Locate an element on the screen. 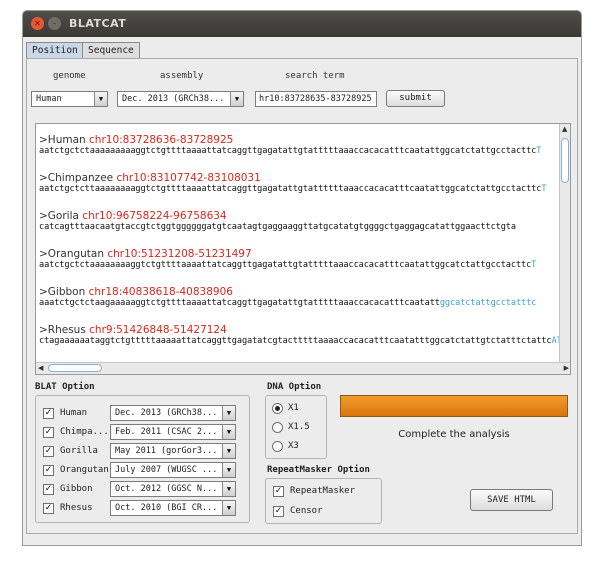  vertical-scrollbar: ▲ is located at coordinates (564, 244).